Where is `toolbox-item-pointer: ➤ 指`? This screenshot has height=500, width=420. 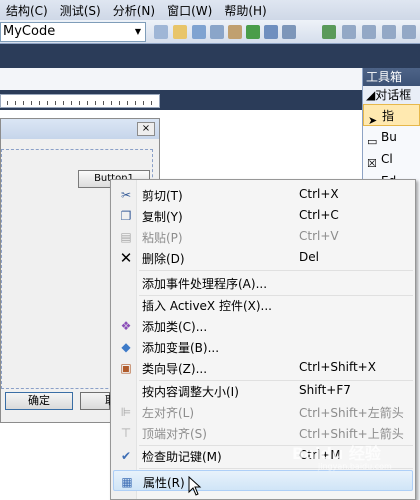
toolbox-item-pointer: ➤ 指 is located at coordinates (391, 115).